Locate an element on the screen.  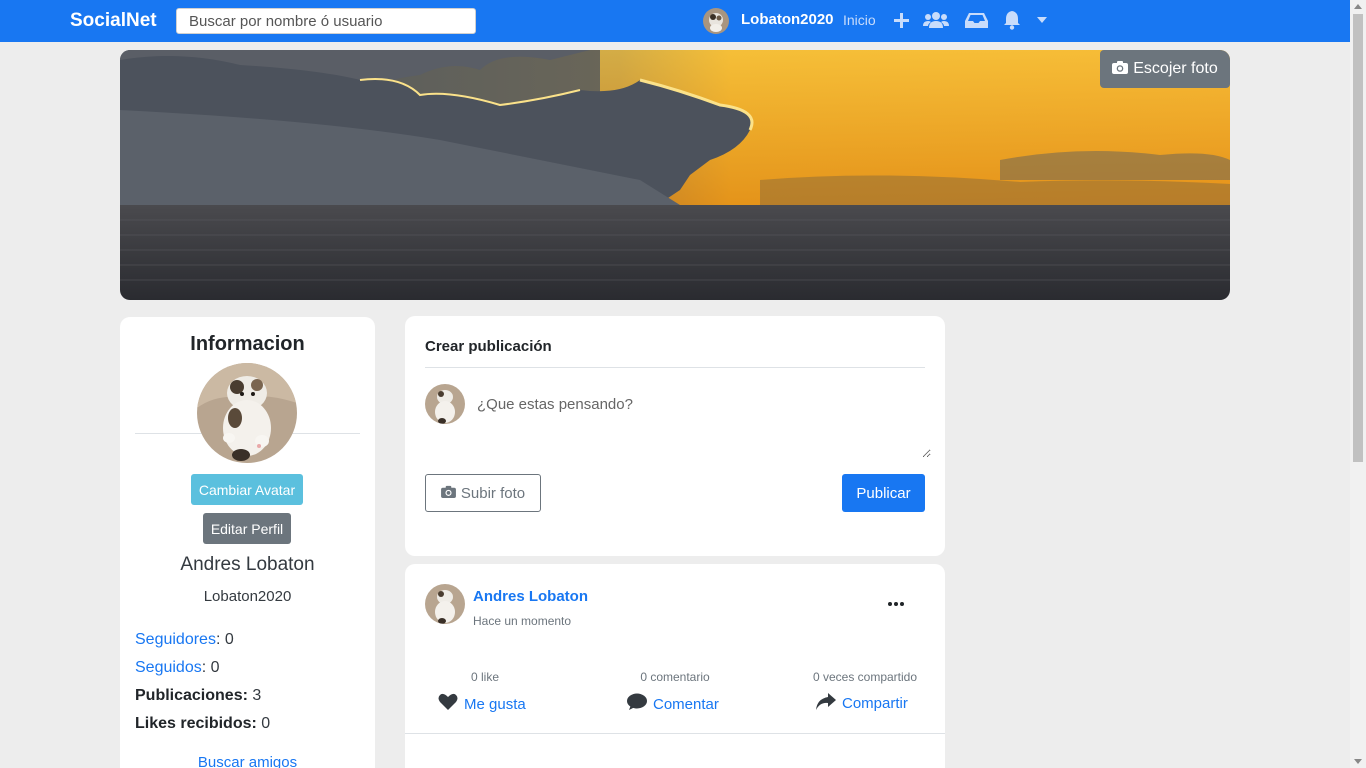
following-count: : 0 is located at coordinates (210, 667).